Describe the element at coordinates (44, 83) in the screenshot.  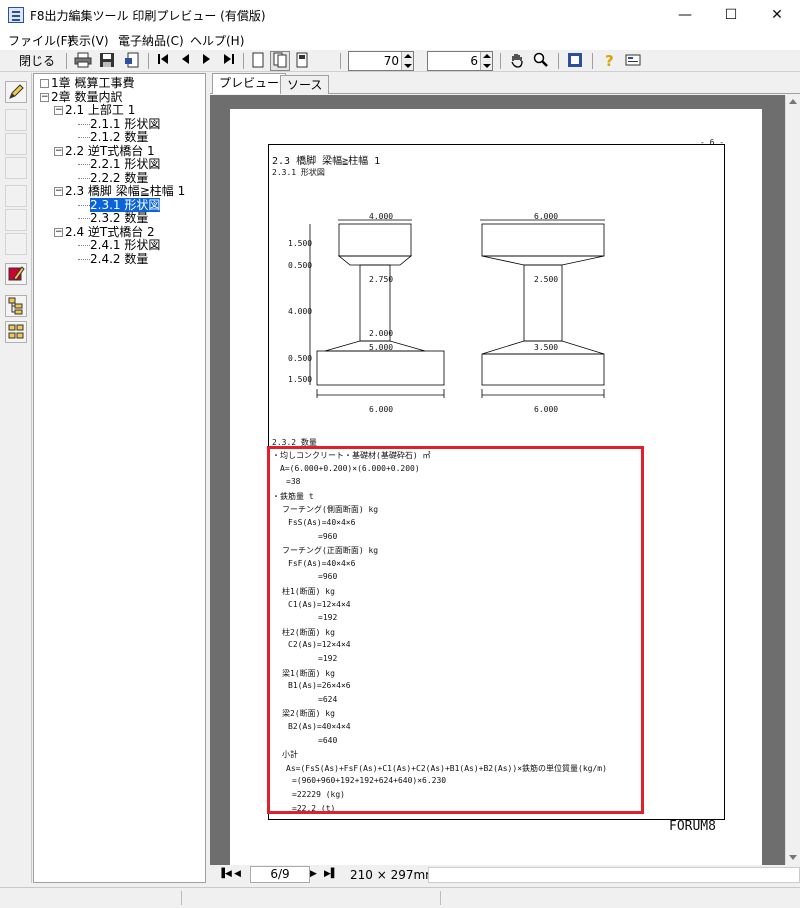
I see `tree-expander-icon` at that location.